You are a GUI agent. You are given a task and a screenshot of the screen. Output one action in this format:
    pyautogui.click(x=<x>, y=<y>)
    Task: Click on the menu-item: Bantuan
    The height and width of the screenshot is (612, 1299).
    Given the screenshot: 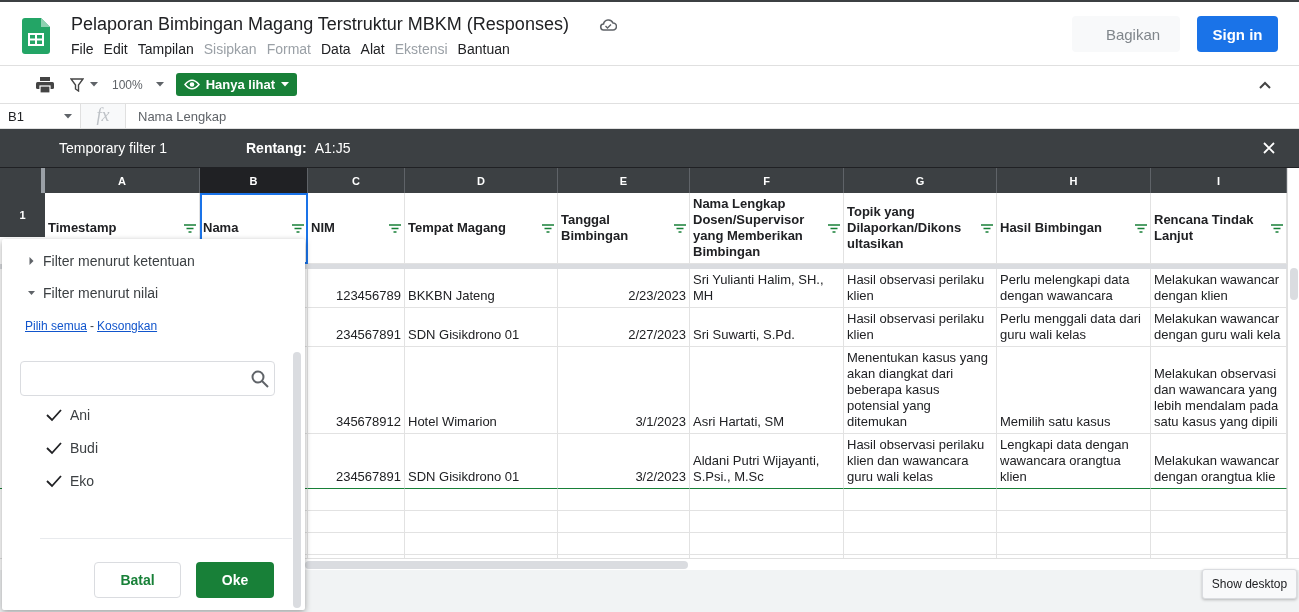 What is the action you would take?
    pyautogui.click(x=483, y=49)
    